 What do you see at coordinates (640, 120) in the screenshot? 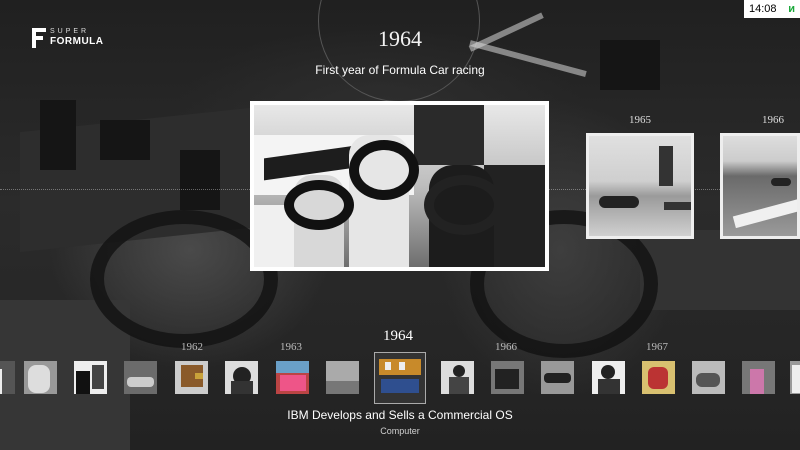
I see `side-item-year: 1965` at bounding box center [640, 120].